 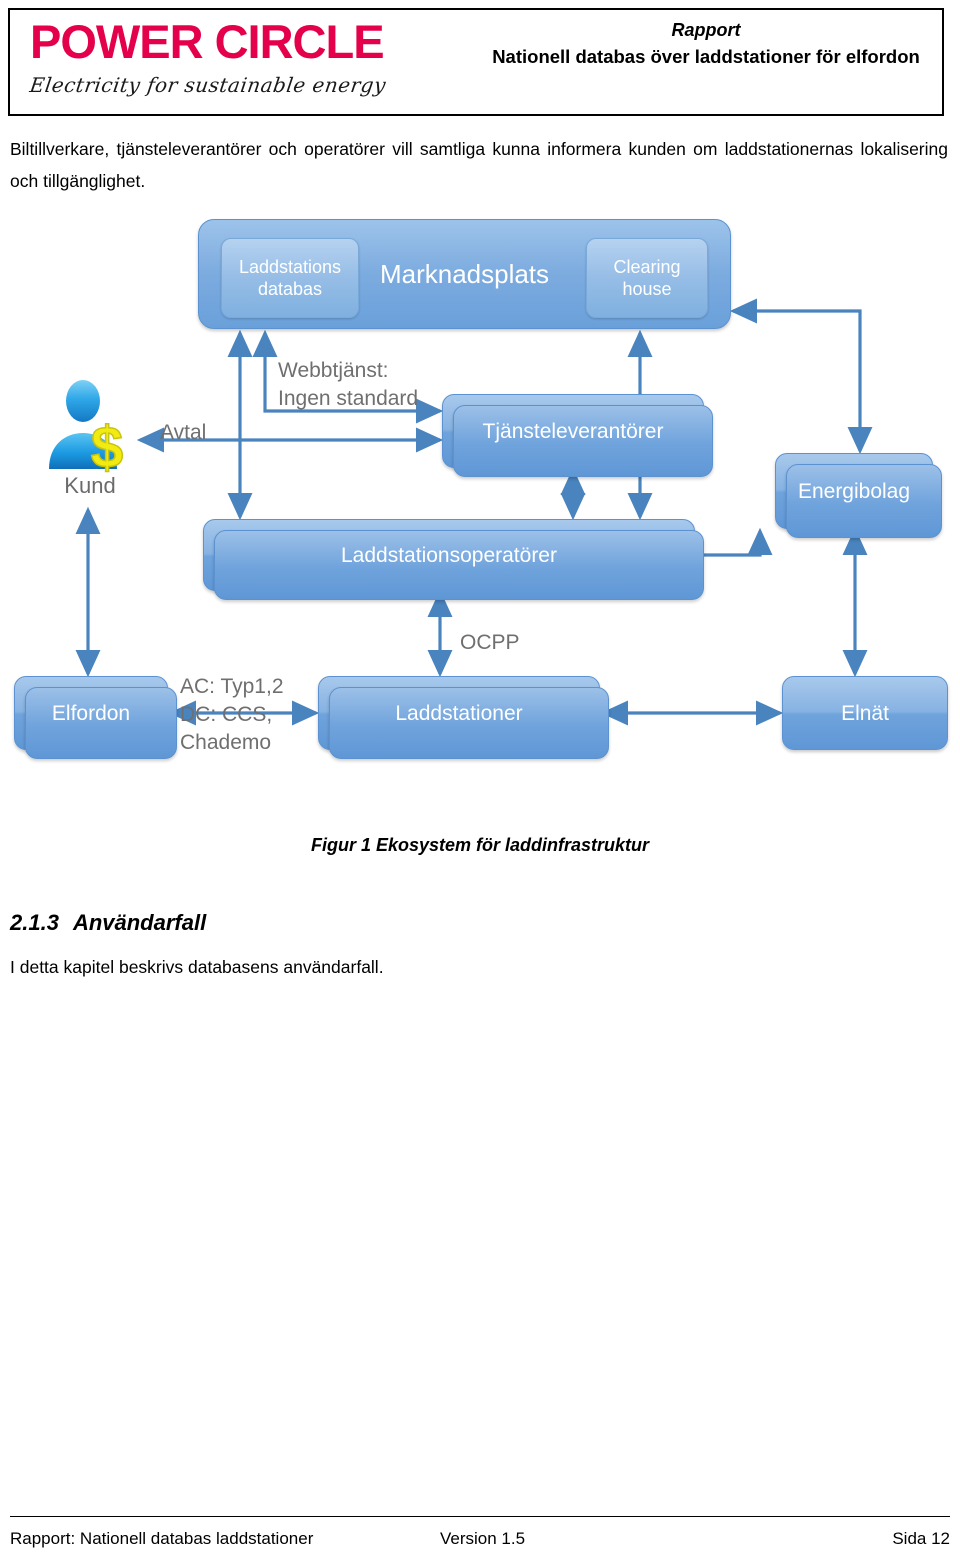 I want to click on node-clearing-house: Clearing house, so click(x=647, y=278).